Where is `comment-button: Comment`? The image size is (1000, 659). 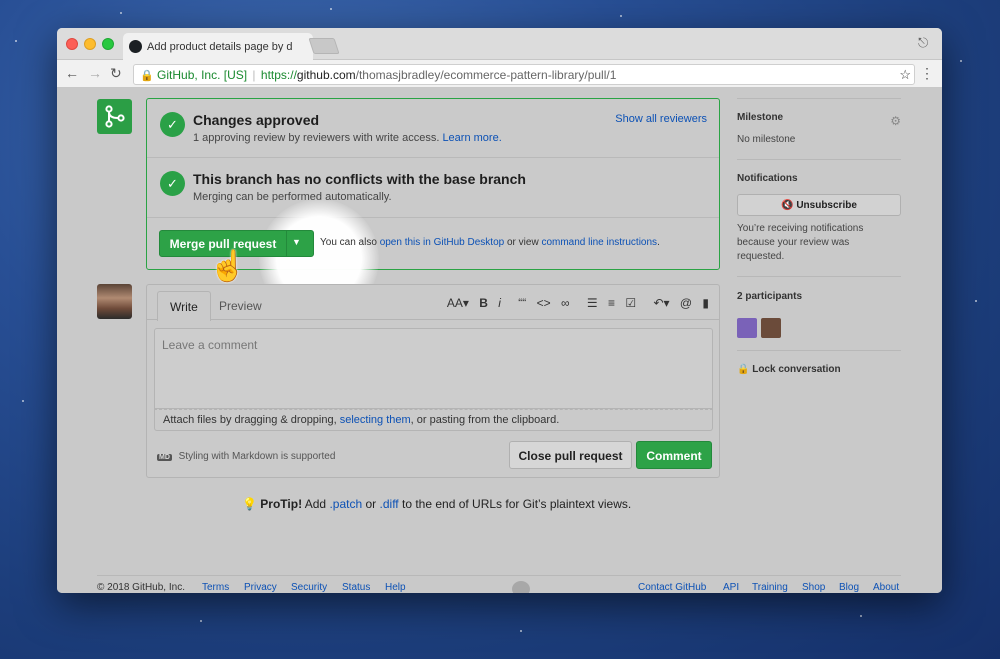
comment-button: Comment is located at coordinates (674, 455).